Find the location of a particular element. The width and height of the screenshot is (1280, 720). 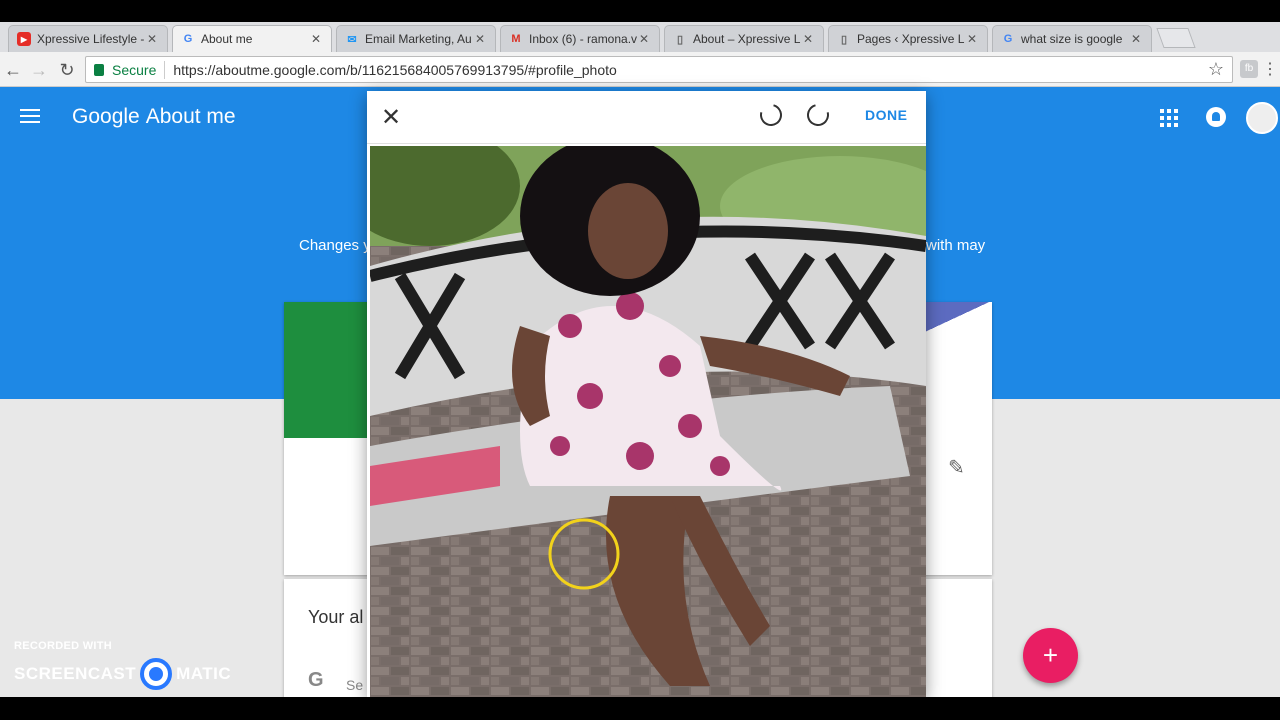

tab-xpressive-youtube: ▶ Xpressive Lifestyle - ✕ is located at coordinates (88, 38).